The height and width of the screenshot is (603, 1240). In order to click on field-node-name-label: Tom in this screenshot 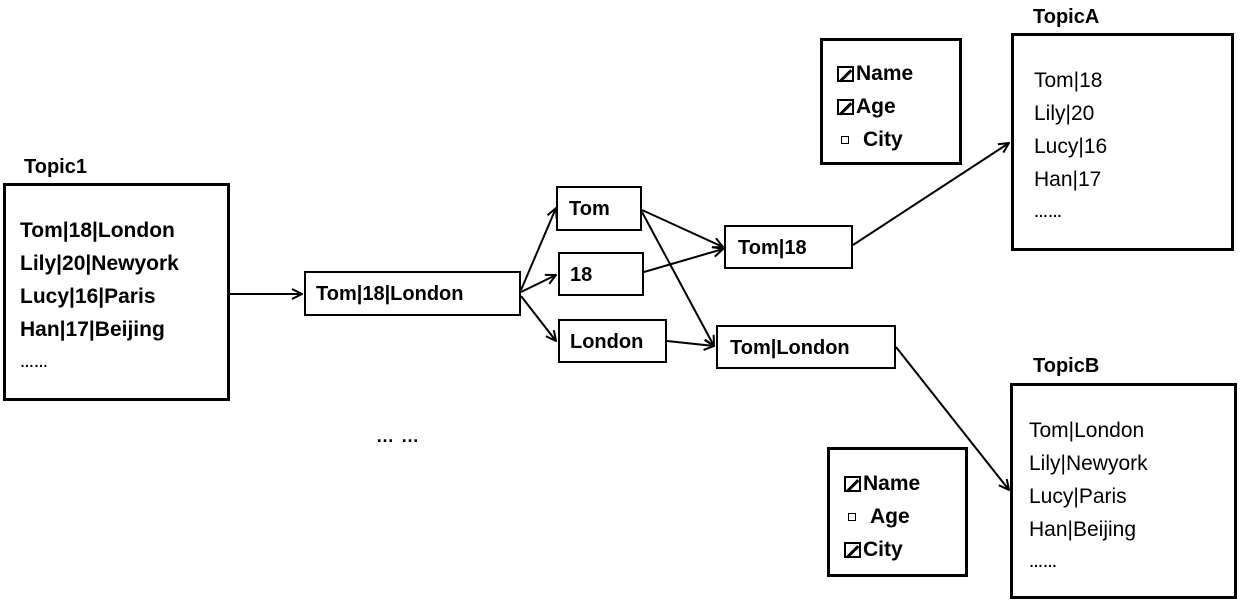, I will do `click(589, 209)`.